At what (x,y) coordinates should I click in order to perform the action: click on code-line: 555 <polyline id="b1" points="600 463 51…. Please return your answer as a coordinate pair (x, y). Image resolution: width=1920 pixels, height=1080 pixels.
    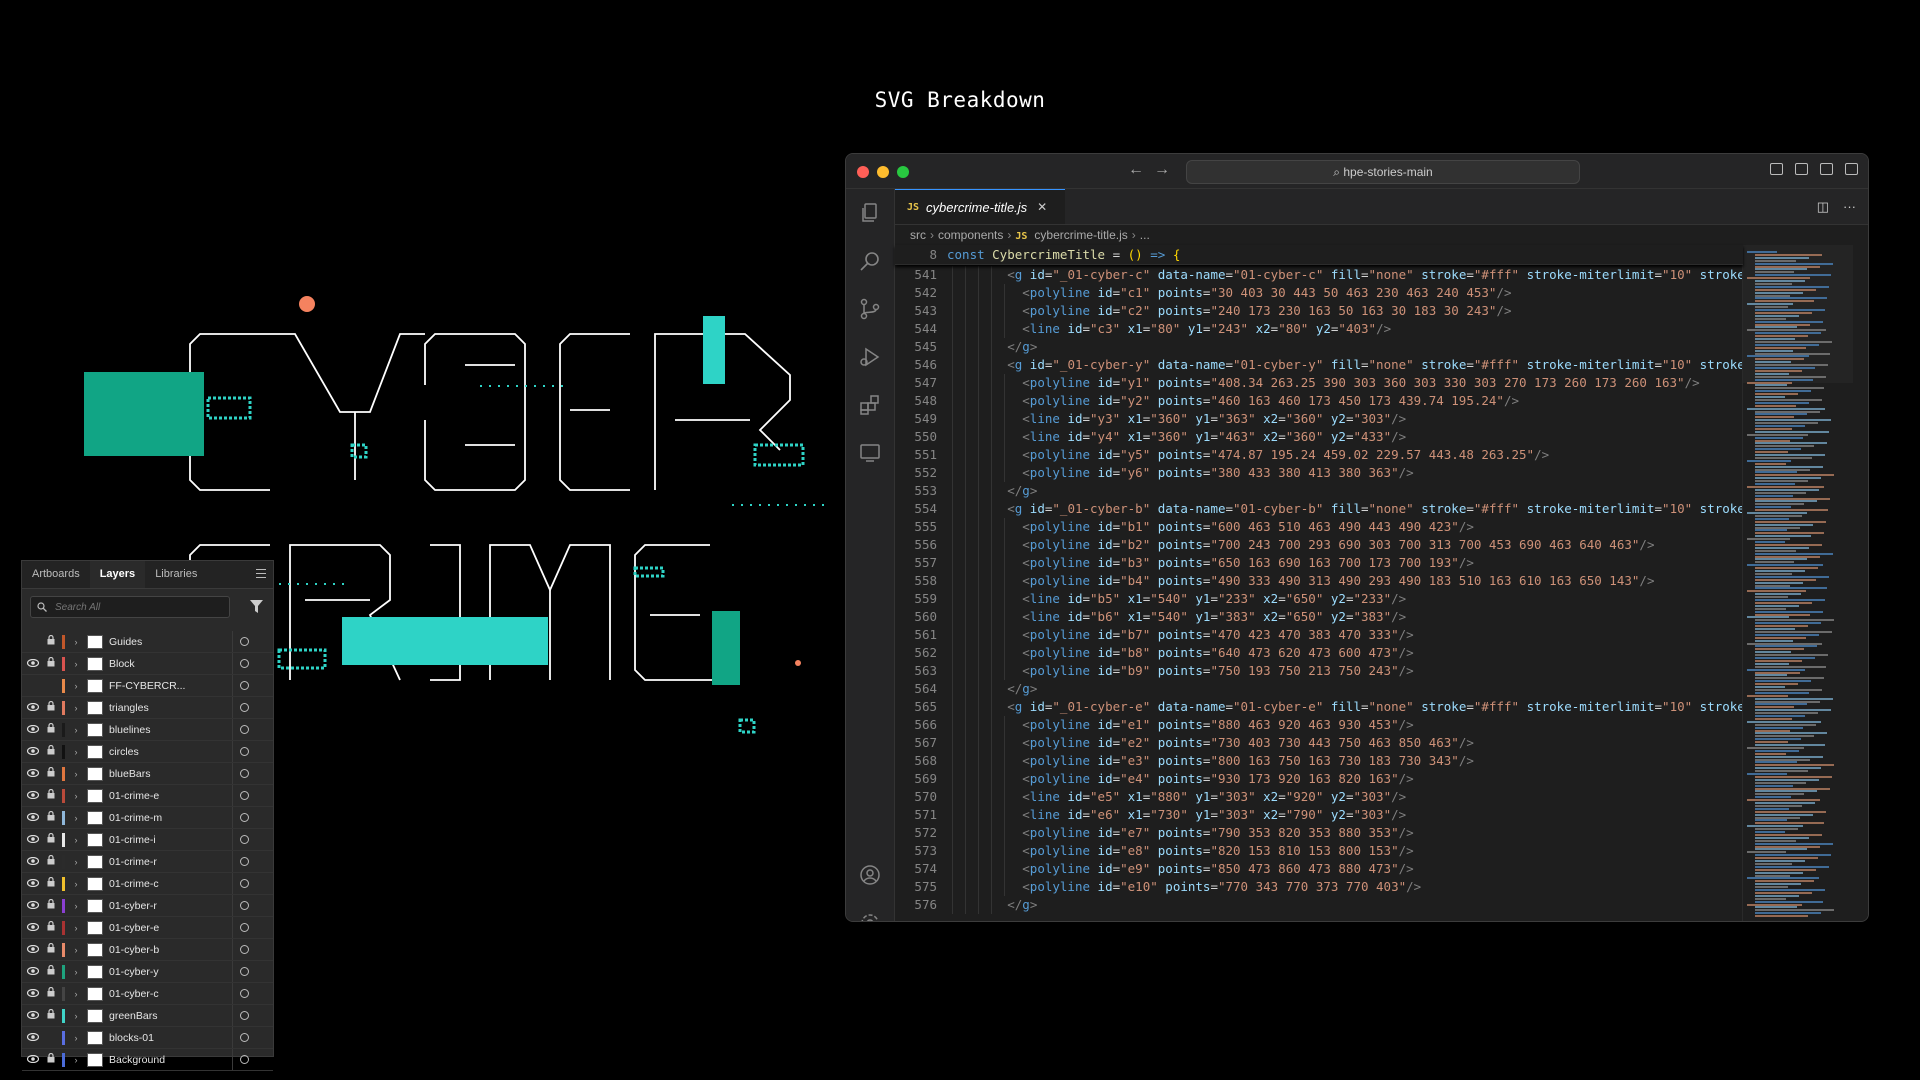
    Looking at the image, I should click on (1319, 527).